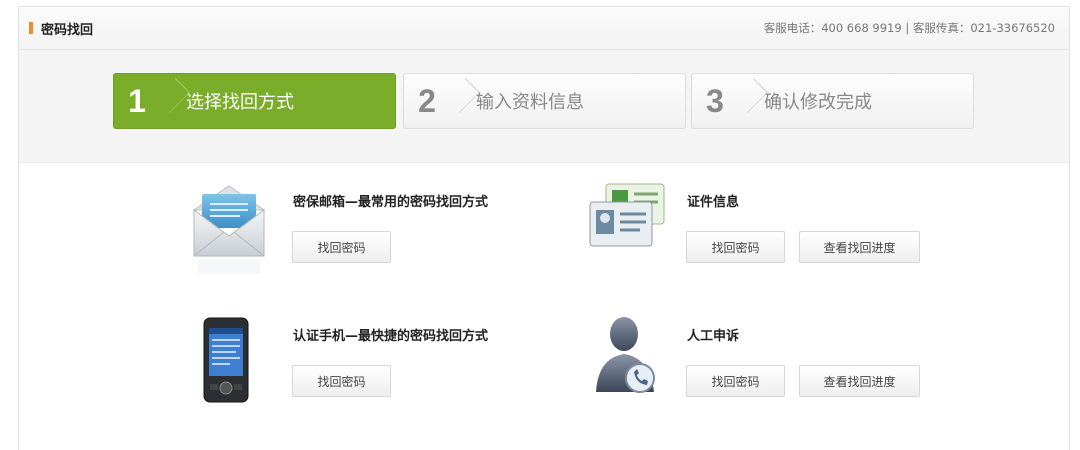 The width and height of the screenshot is (1080, 450). I want to click on step-number: 2, so click(427, 100).